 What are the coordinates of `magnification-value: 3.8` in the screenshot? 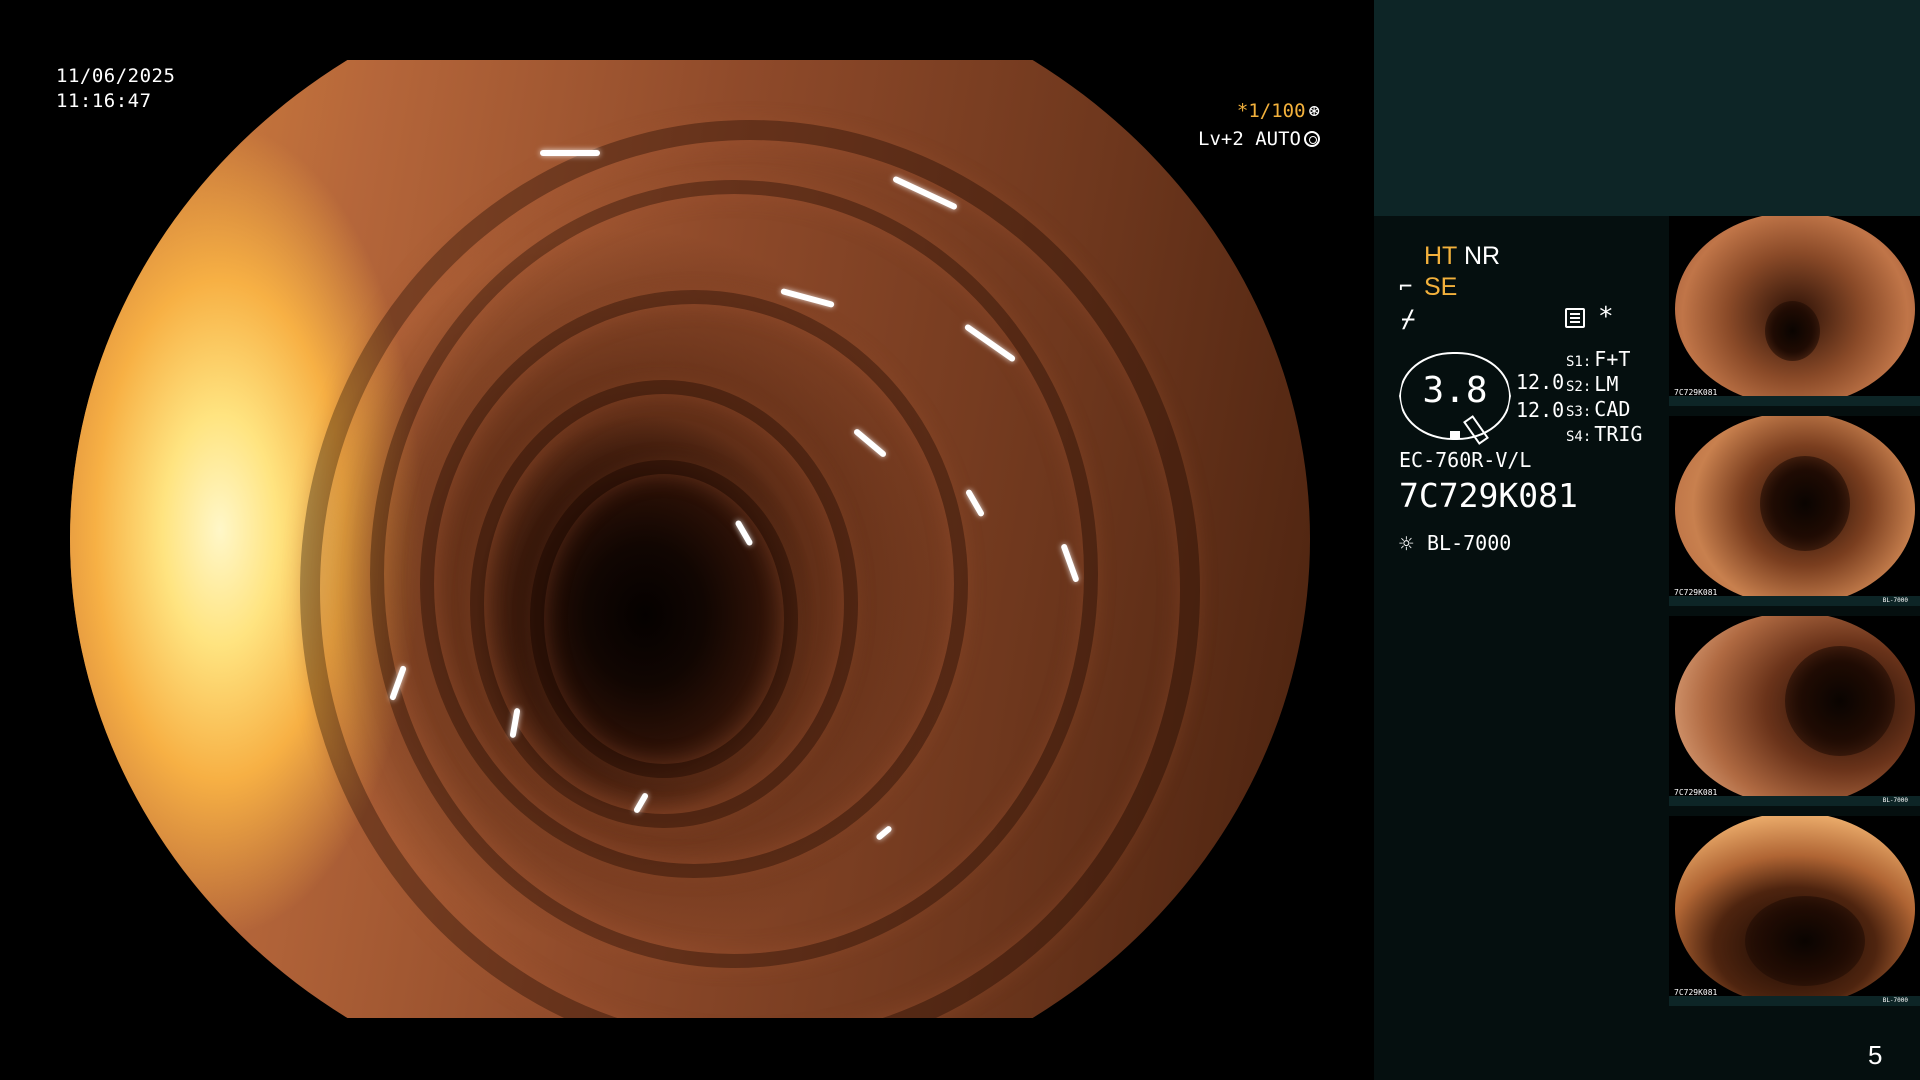 It's located at (1455, 390).